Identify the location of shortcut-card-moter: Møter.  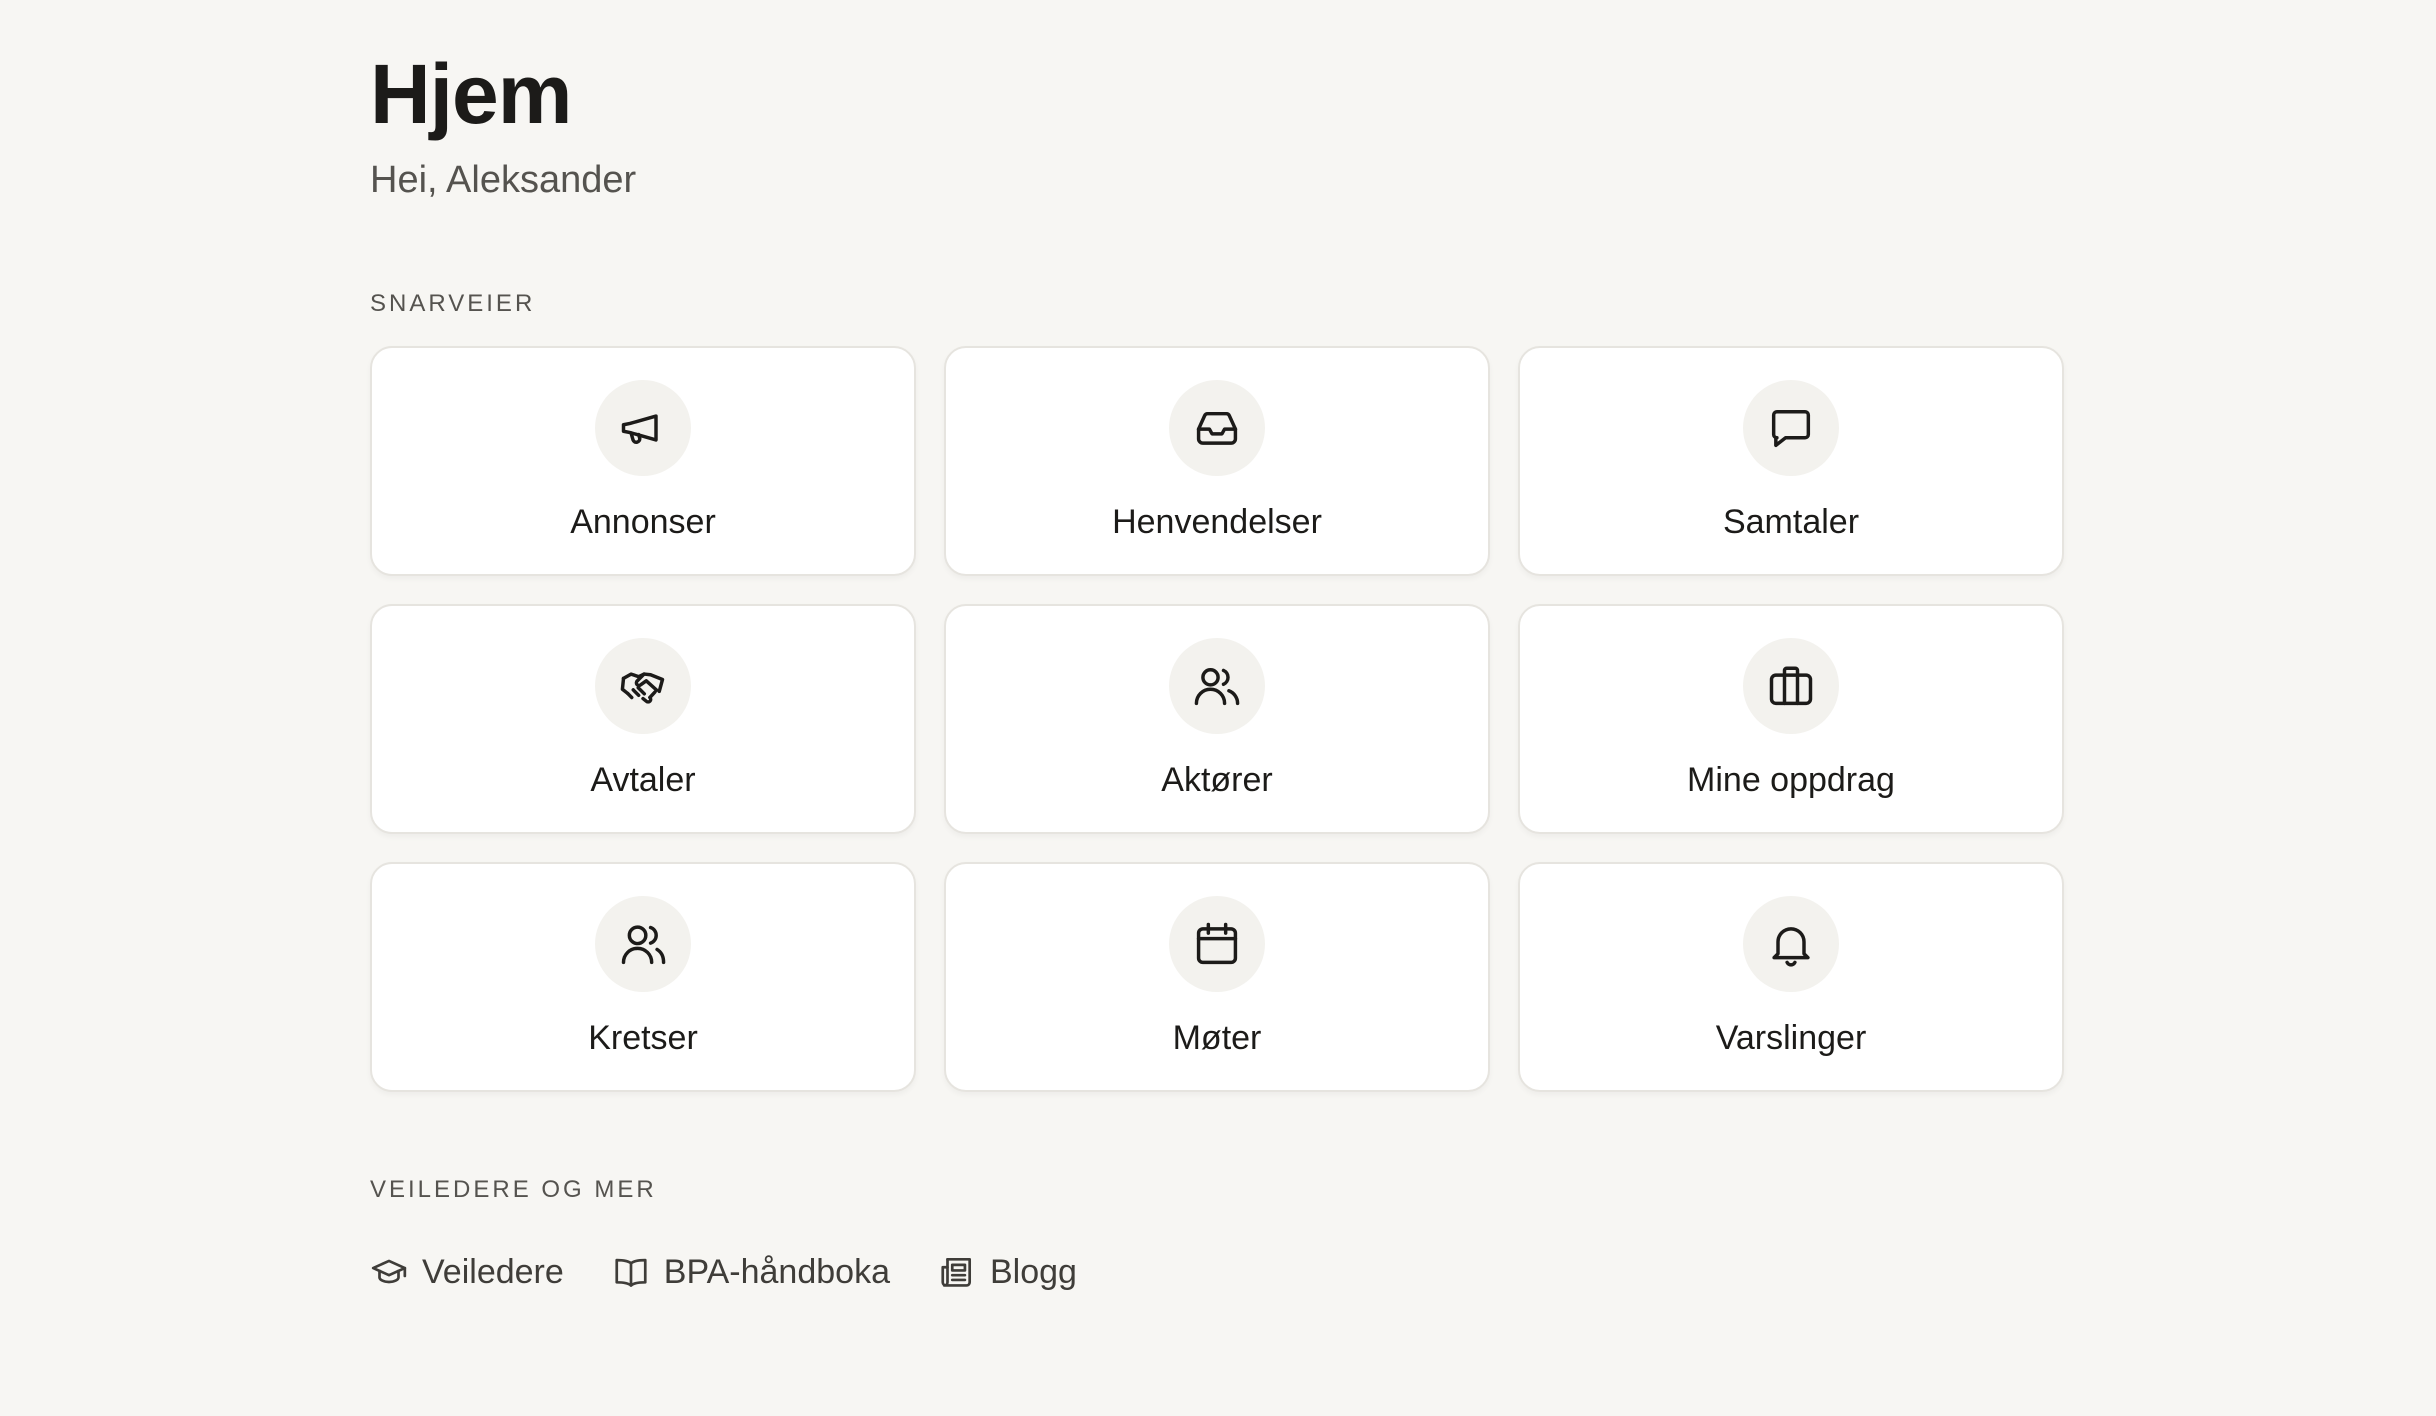
(1217, 977).